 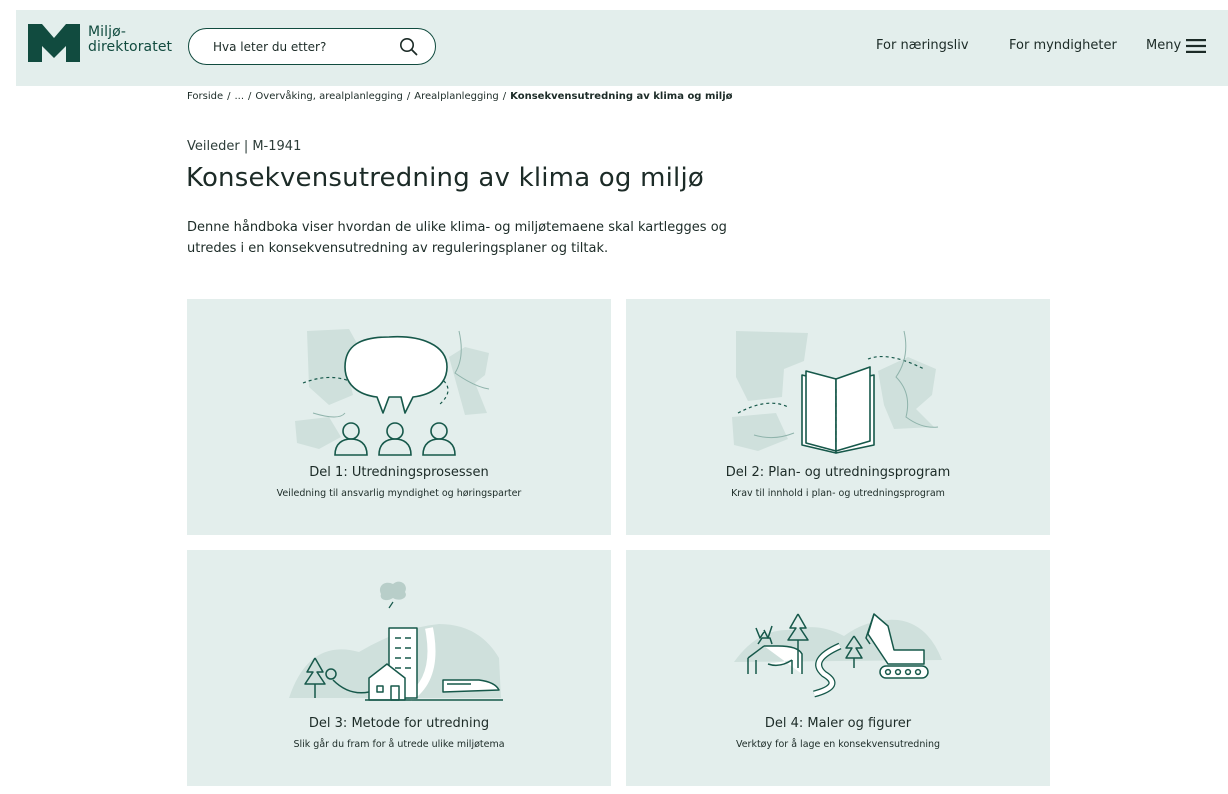 What do you see at coordinates (399, 723) in the screenshot?
I see `card-title: Del 3: Metode for utredning` at bounding box center [399, 723].